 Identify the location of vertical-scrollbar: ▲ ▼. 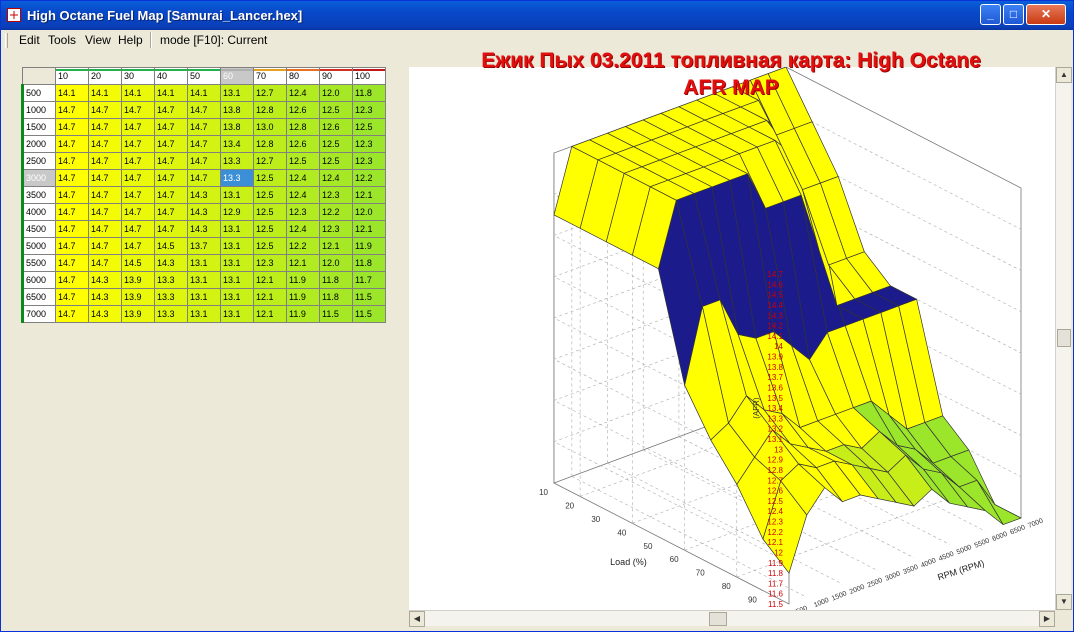
(1063, 338).